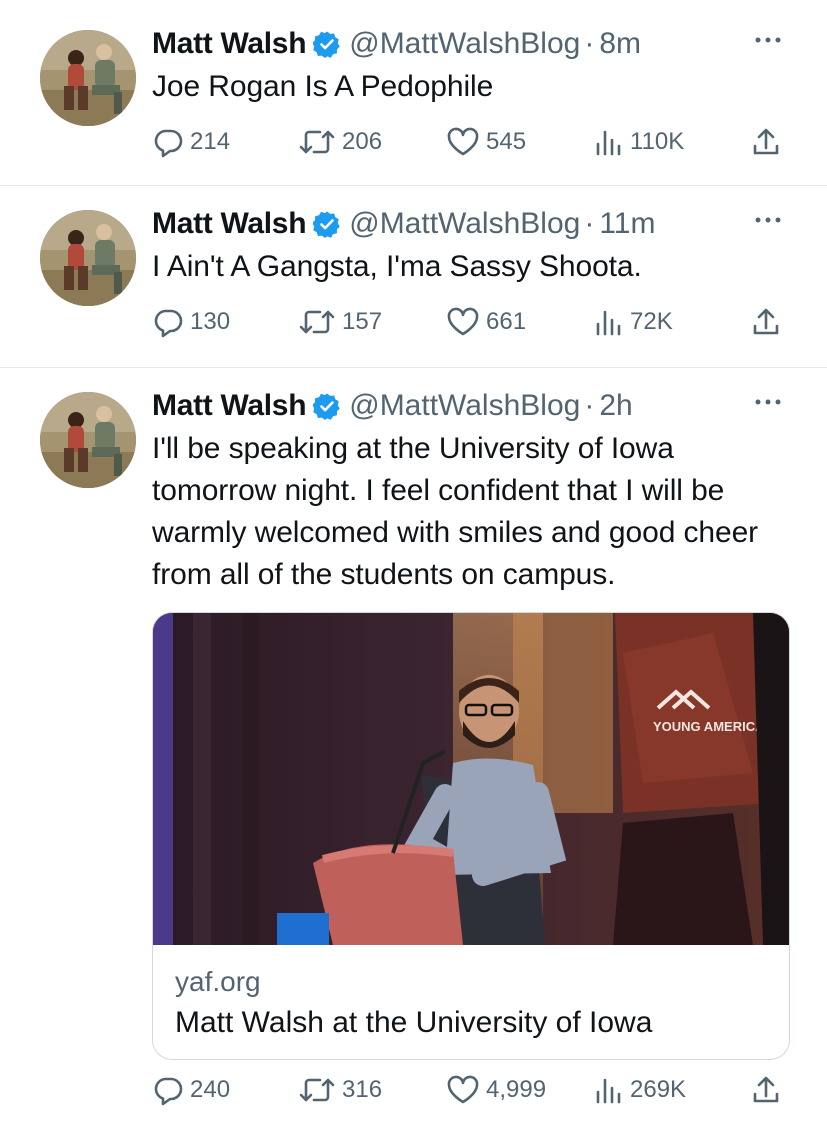 The height and width of the screenshot is (1127, 827). I want to click on view-count: 72K, so click(651, 321).